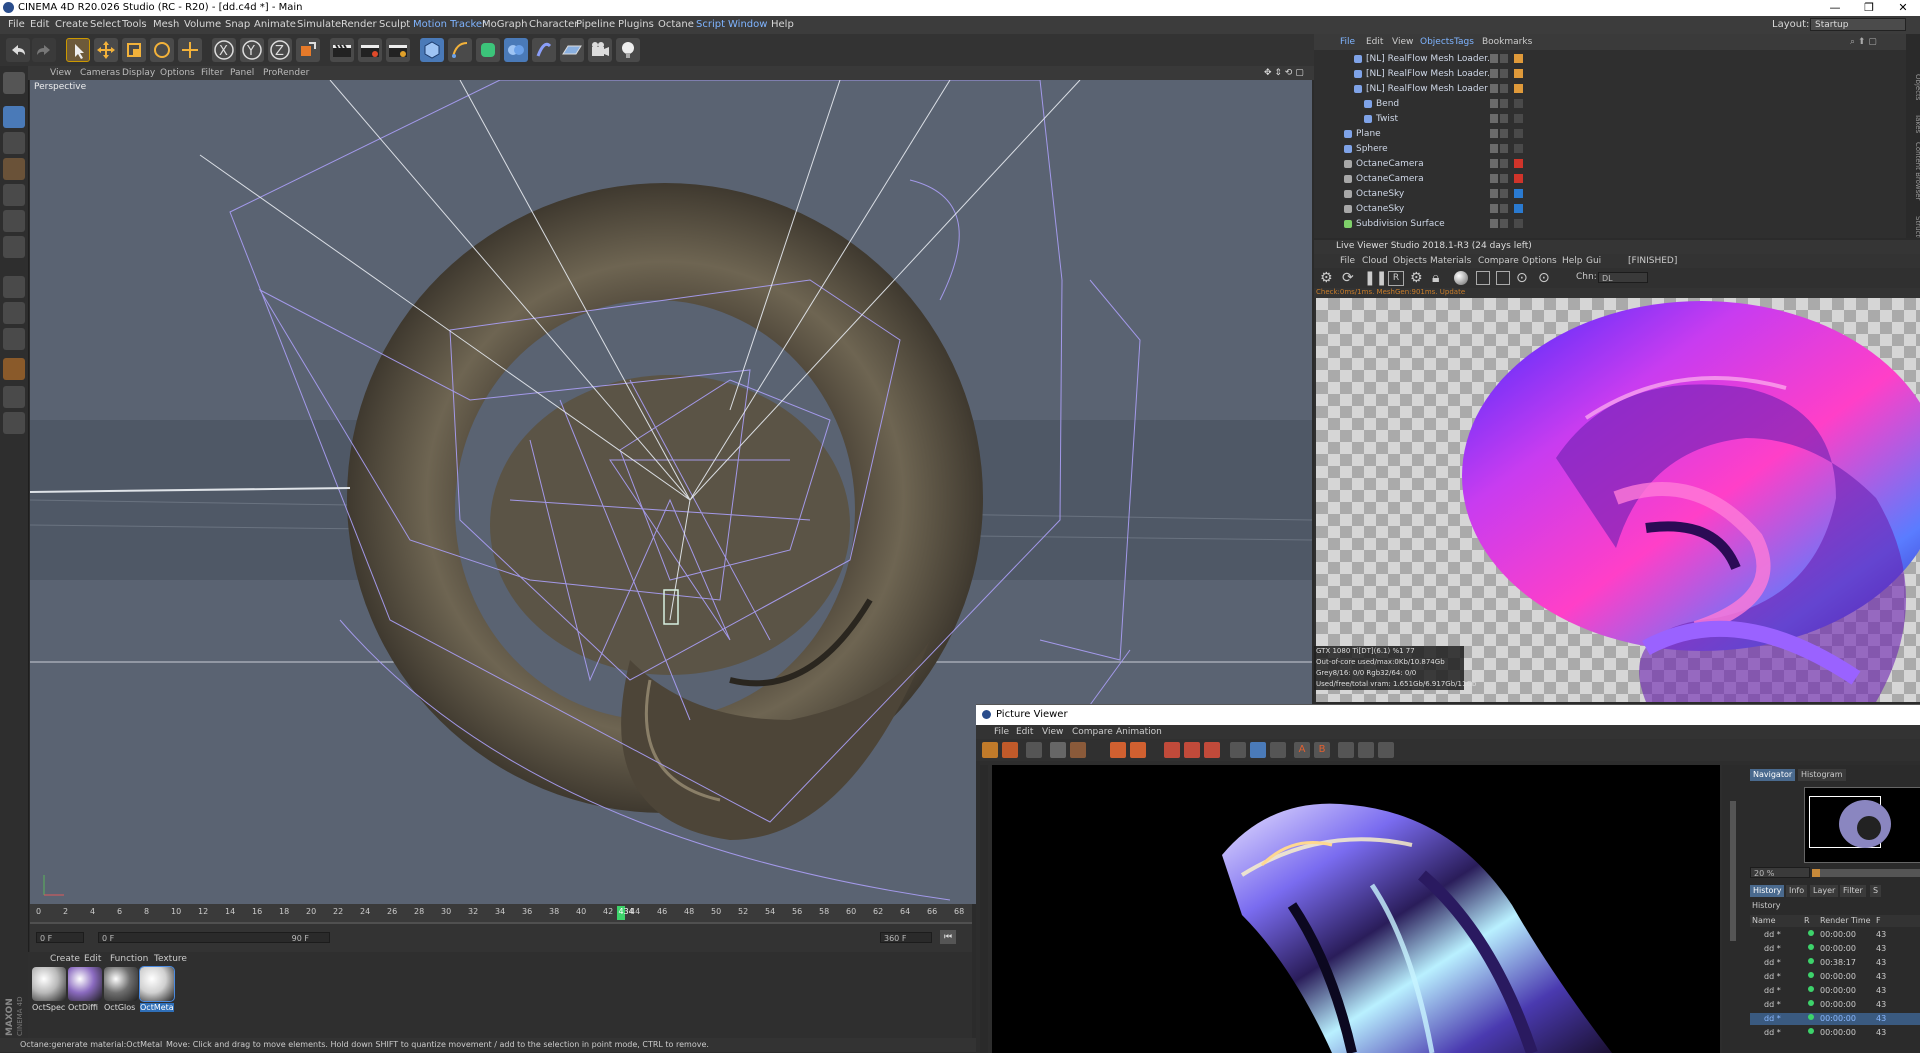 The height and width of the screenshot is (1053, 1920). Describe the element at coordinates (1386, 750) in the screenshot. I see `layout-3-icon` at that location.